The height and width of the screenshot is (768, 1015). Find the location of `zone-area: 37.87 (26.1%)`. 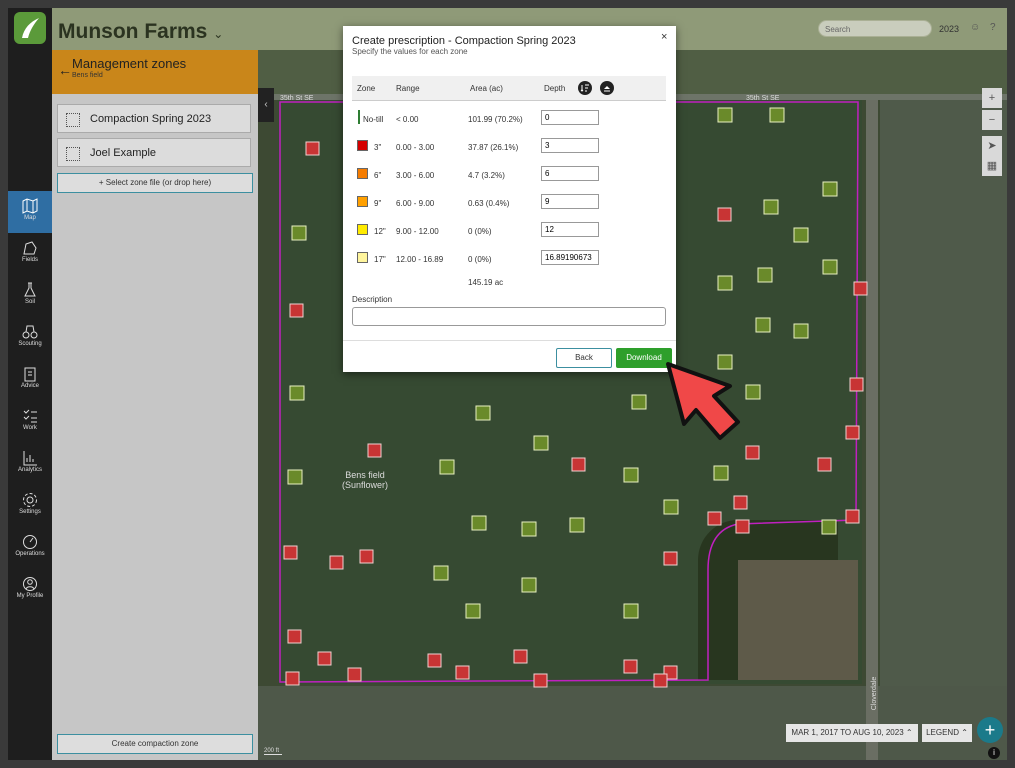

zone-area: 37.87 (26.1%) is located at coordinates (493, 147).